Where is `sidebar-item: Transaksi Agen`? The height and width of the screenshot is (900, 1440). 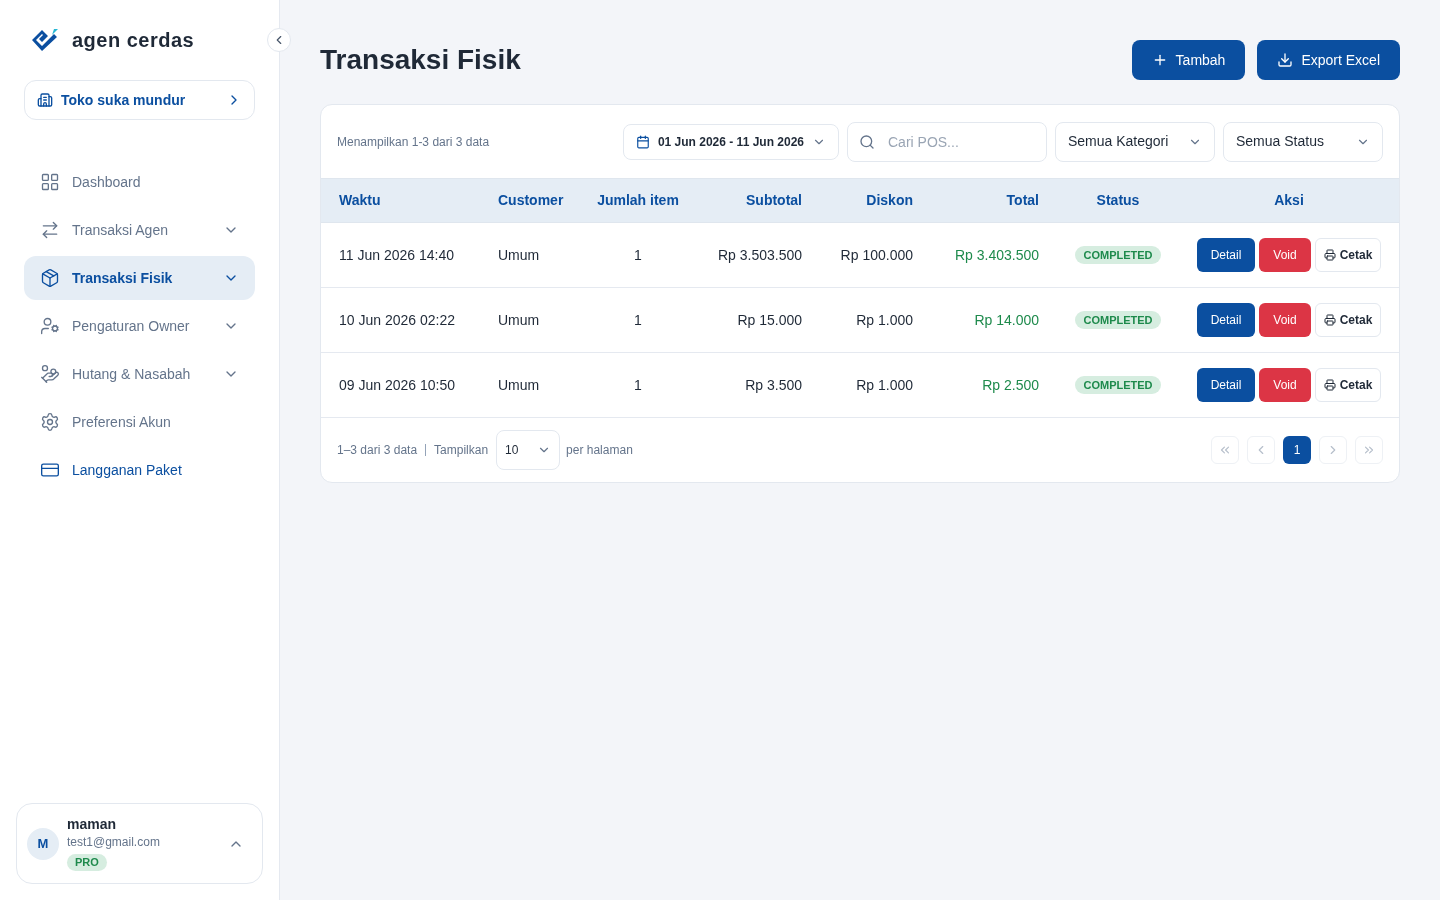
sidebar-item: Transaksi Agen is located at coordinates (139, 230).